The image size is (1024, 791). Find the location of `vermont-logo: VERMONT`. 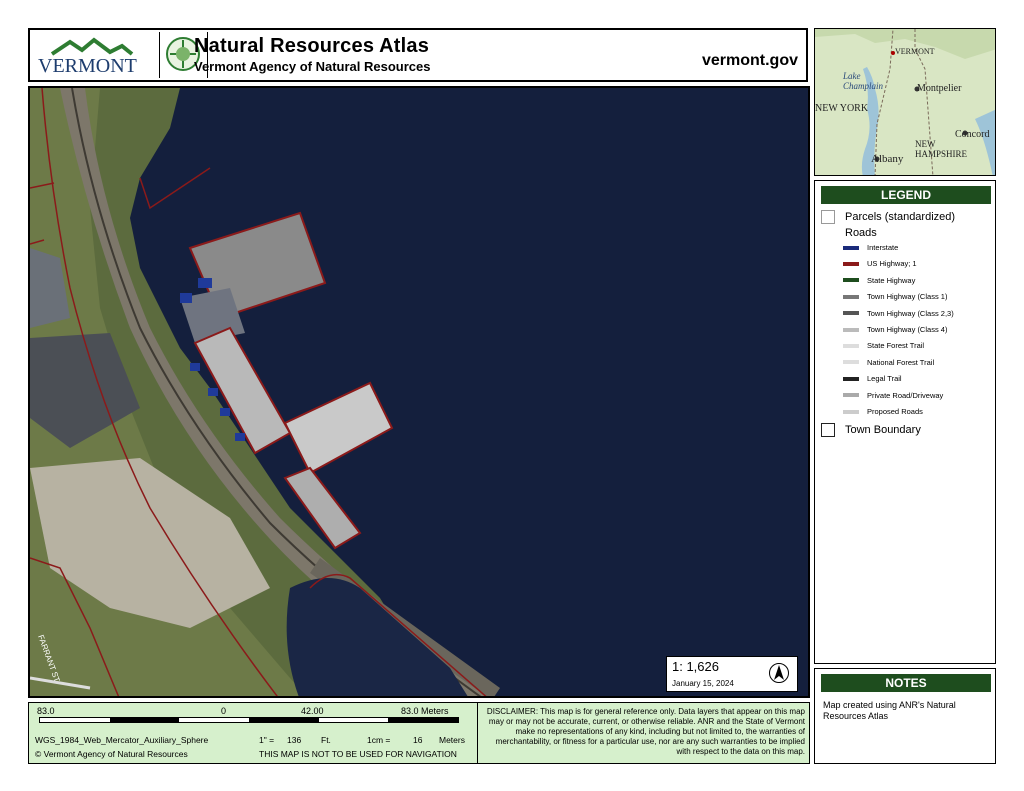

vermont-logo: VERMONT is located at coordinates (96, 55).